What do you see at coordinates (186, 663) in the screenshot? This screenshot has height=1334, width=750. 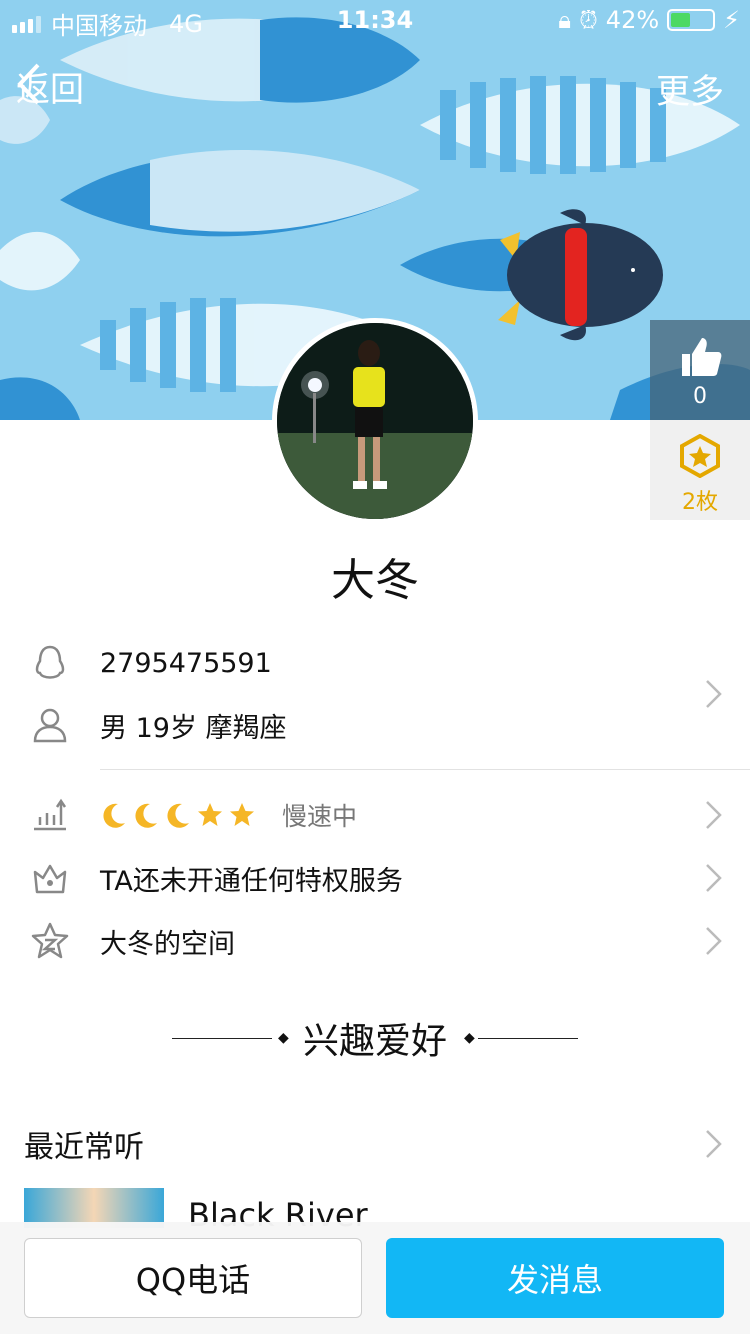 I see `qq-number: 2795475591` at bounding box center [186, 663].